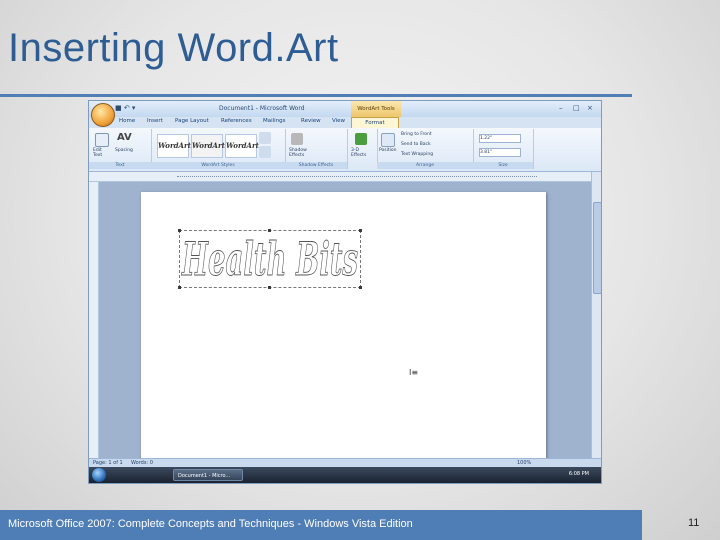 This screenshot has width=720, height=540. I want to click on wordart-graphic: Health Bits, so click(269, 259).